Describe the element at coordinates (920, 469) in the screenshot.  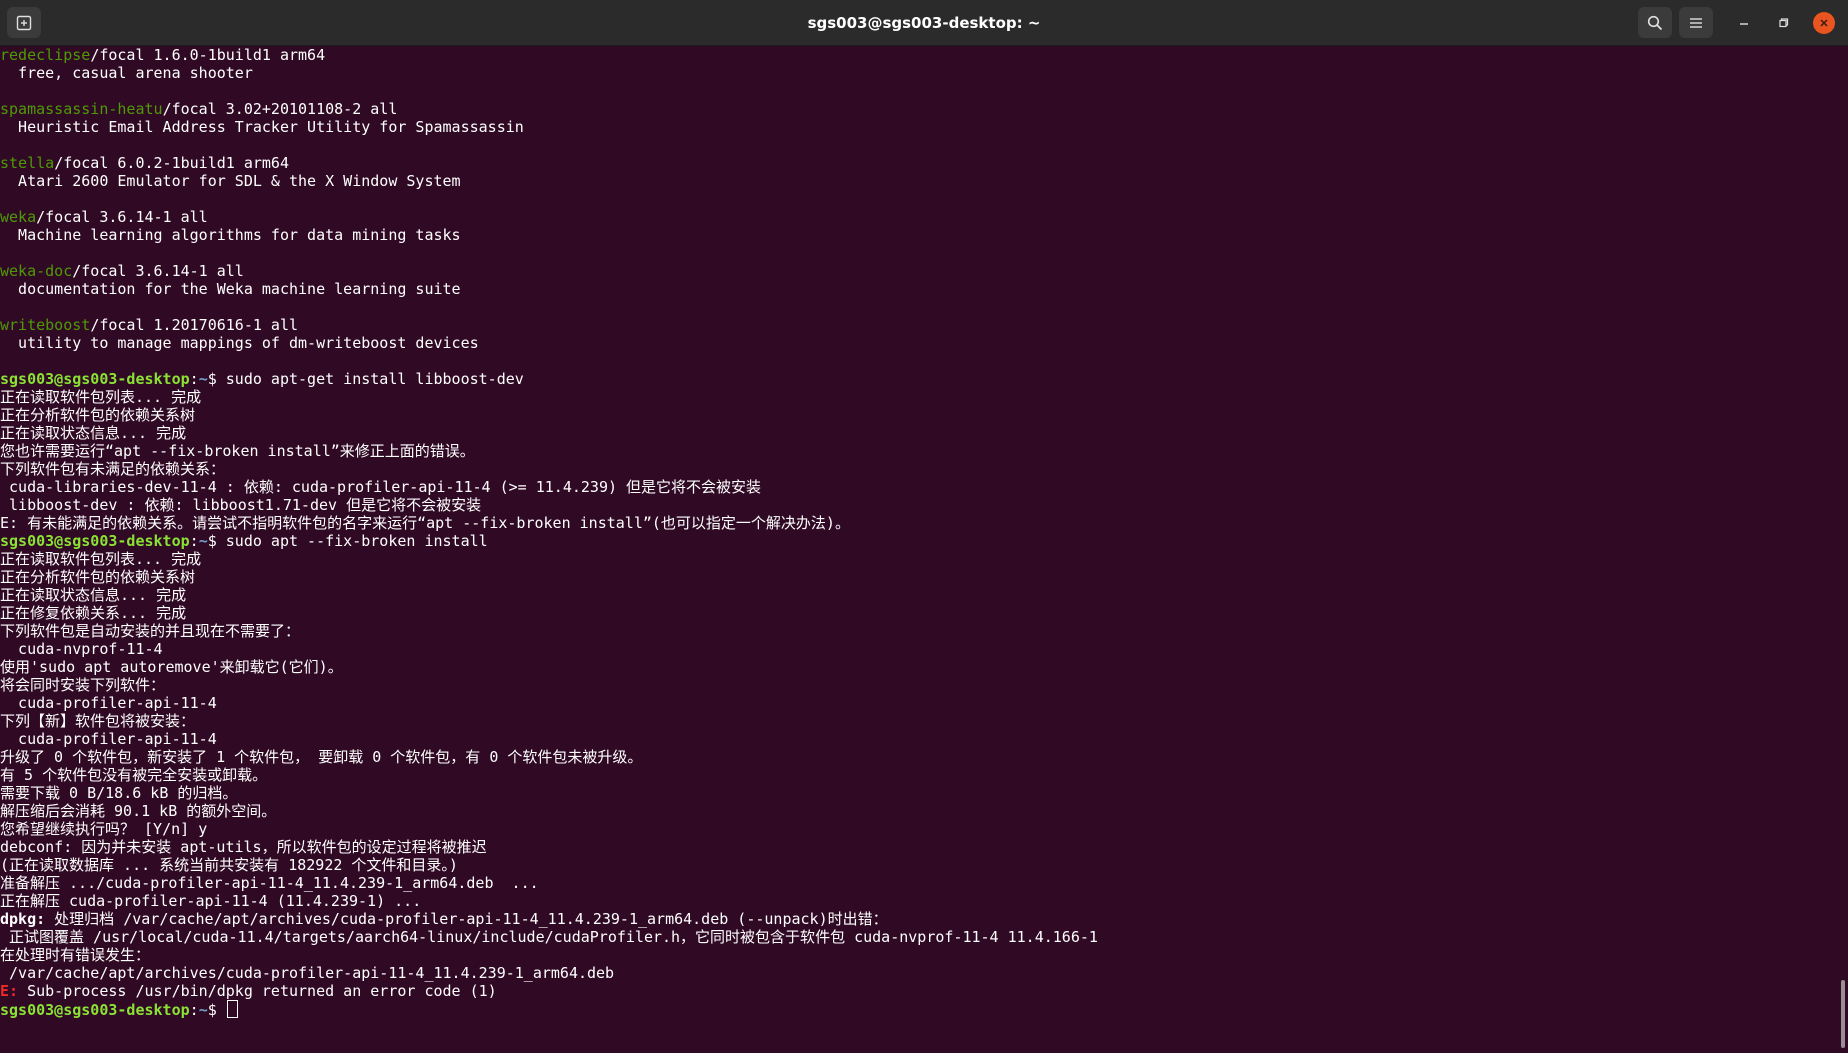
I see `terminal-line: 下列软件包有未满足的依赖关系：` at that location.